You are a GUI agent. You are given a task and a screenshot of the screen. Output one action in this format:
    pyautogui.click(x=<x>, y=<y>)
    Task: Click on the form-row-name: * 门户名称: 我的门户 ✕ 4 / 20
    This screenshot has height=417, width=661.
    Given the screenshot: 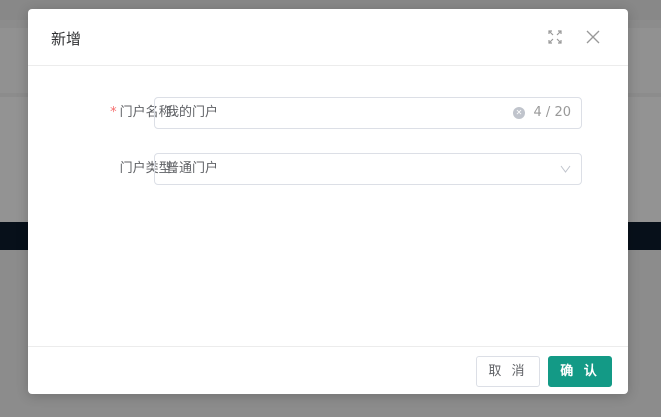 What is the action you would take?
    pyautogui.click(x=328, y=113)
    